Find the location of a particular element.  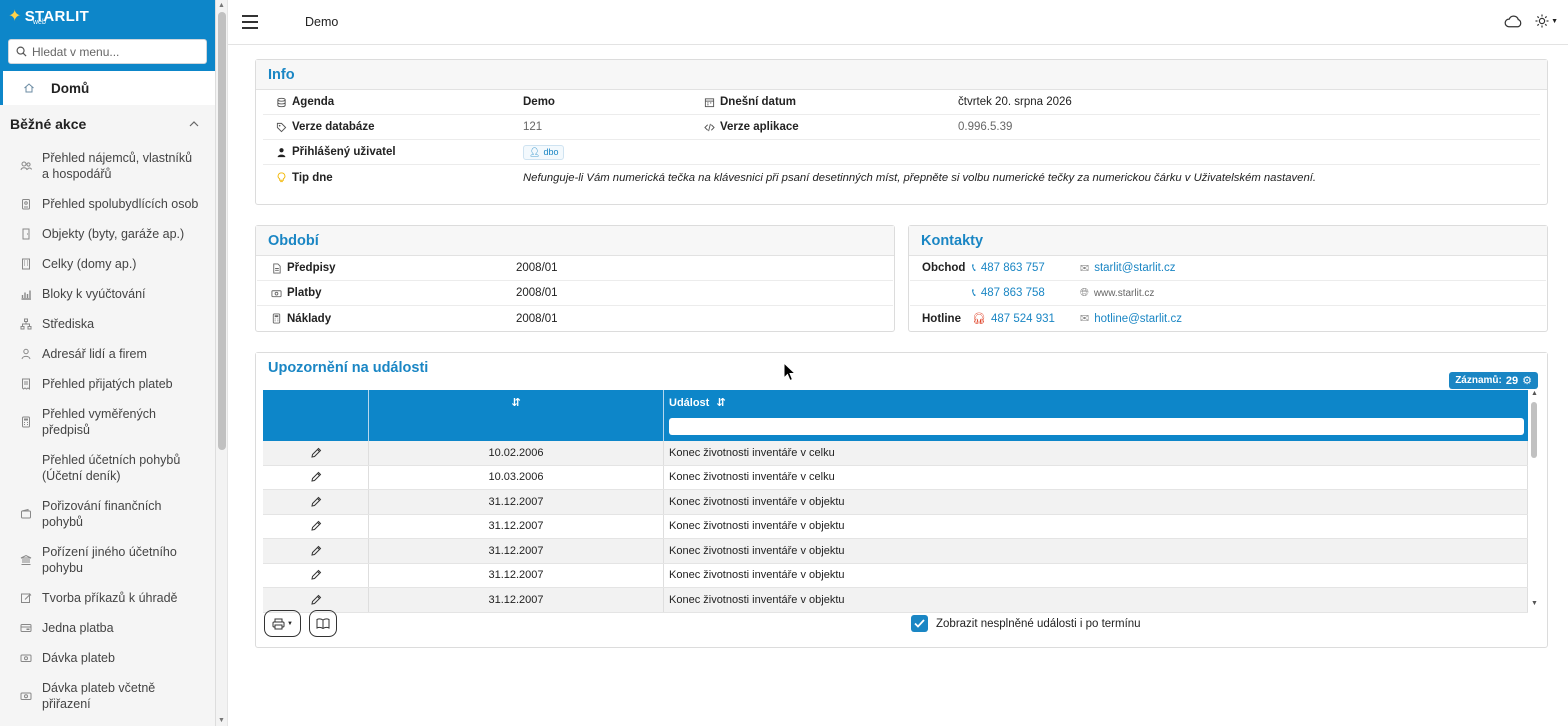

sidebar-item-label: Přehled nájemců, vlastníků a hospodářů is located at coordinates (117, 166).